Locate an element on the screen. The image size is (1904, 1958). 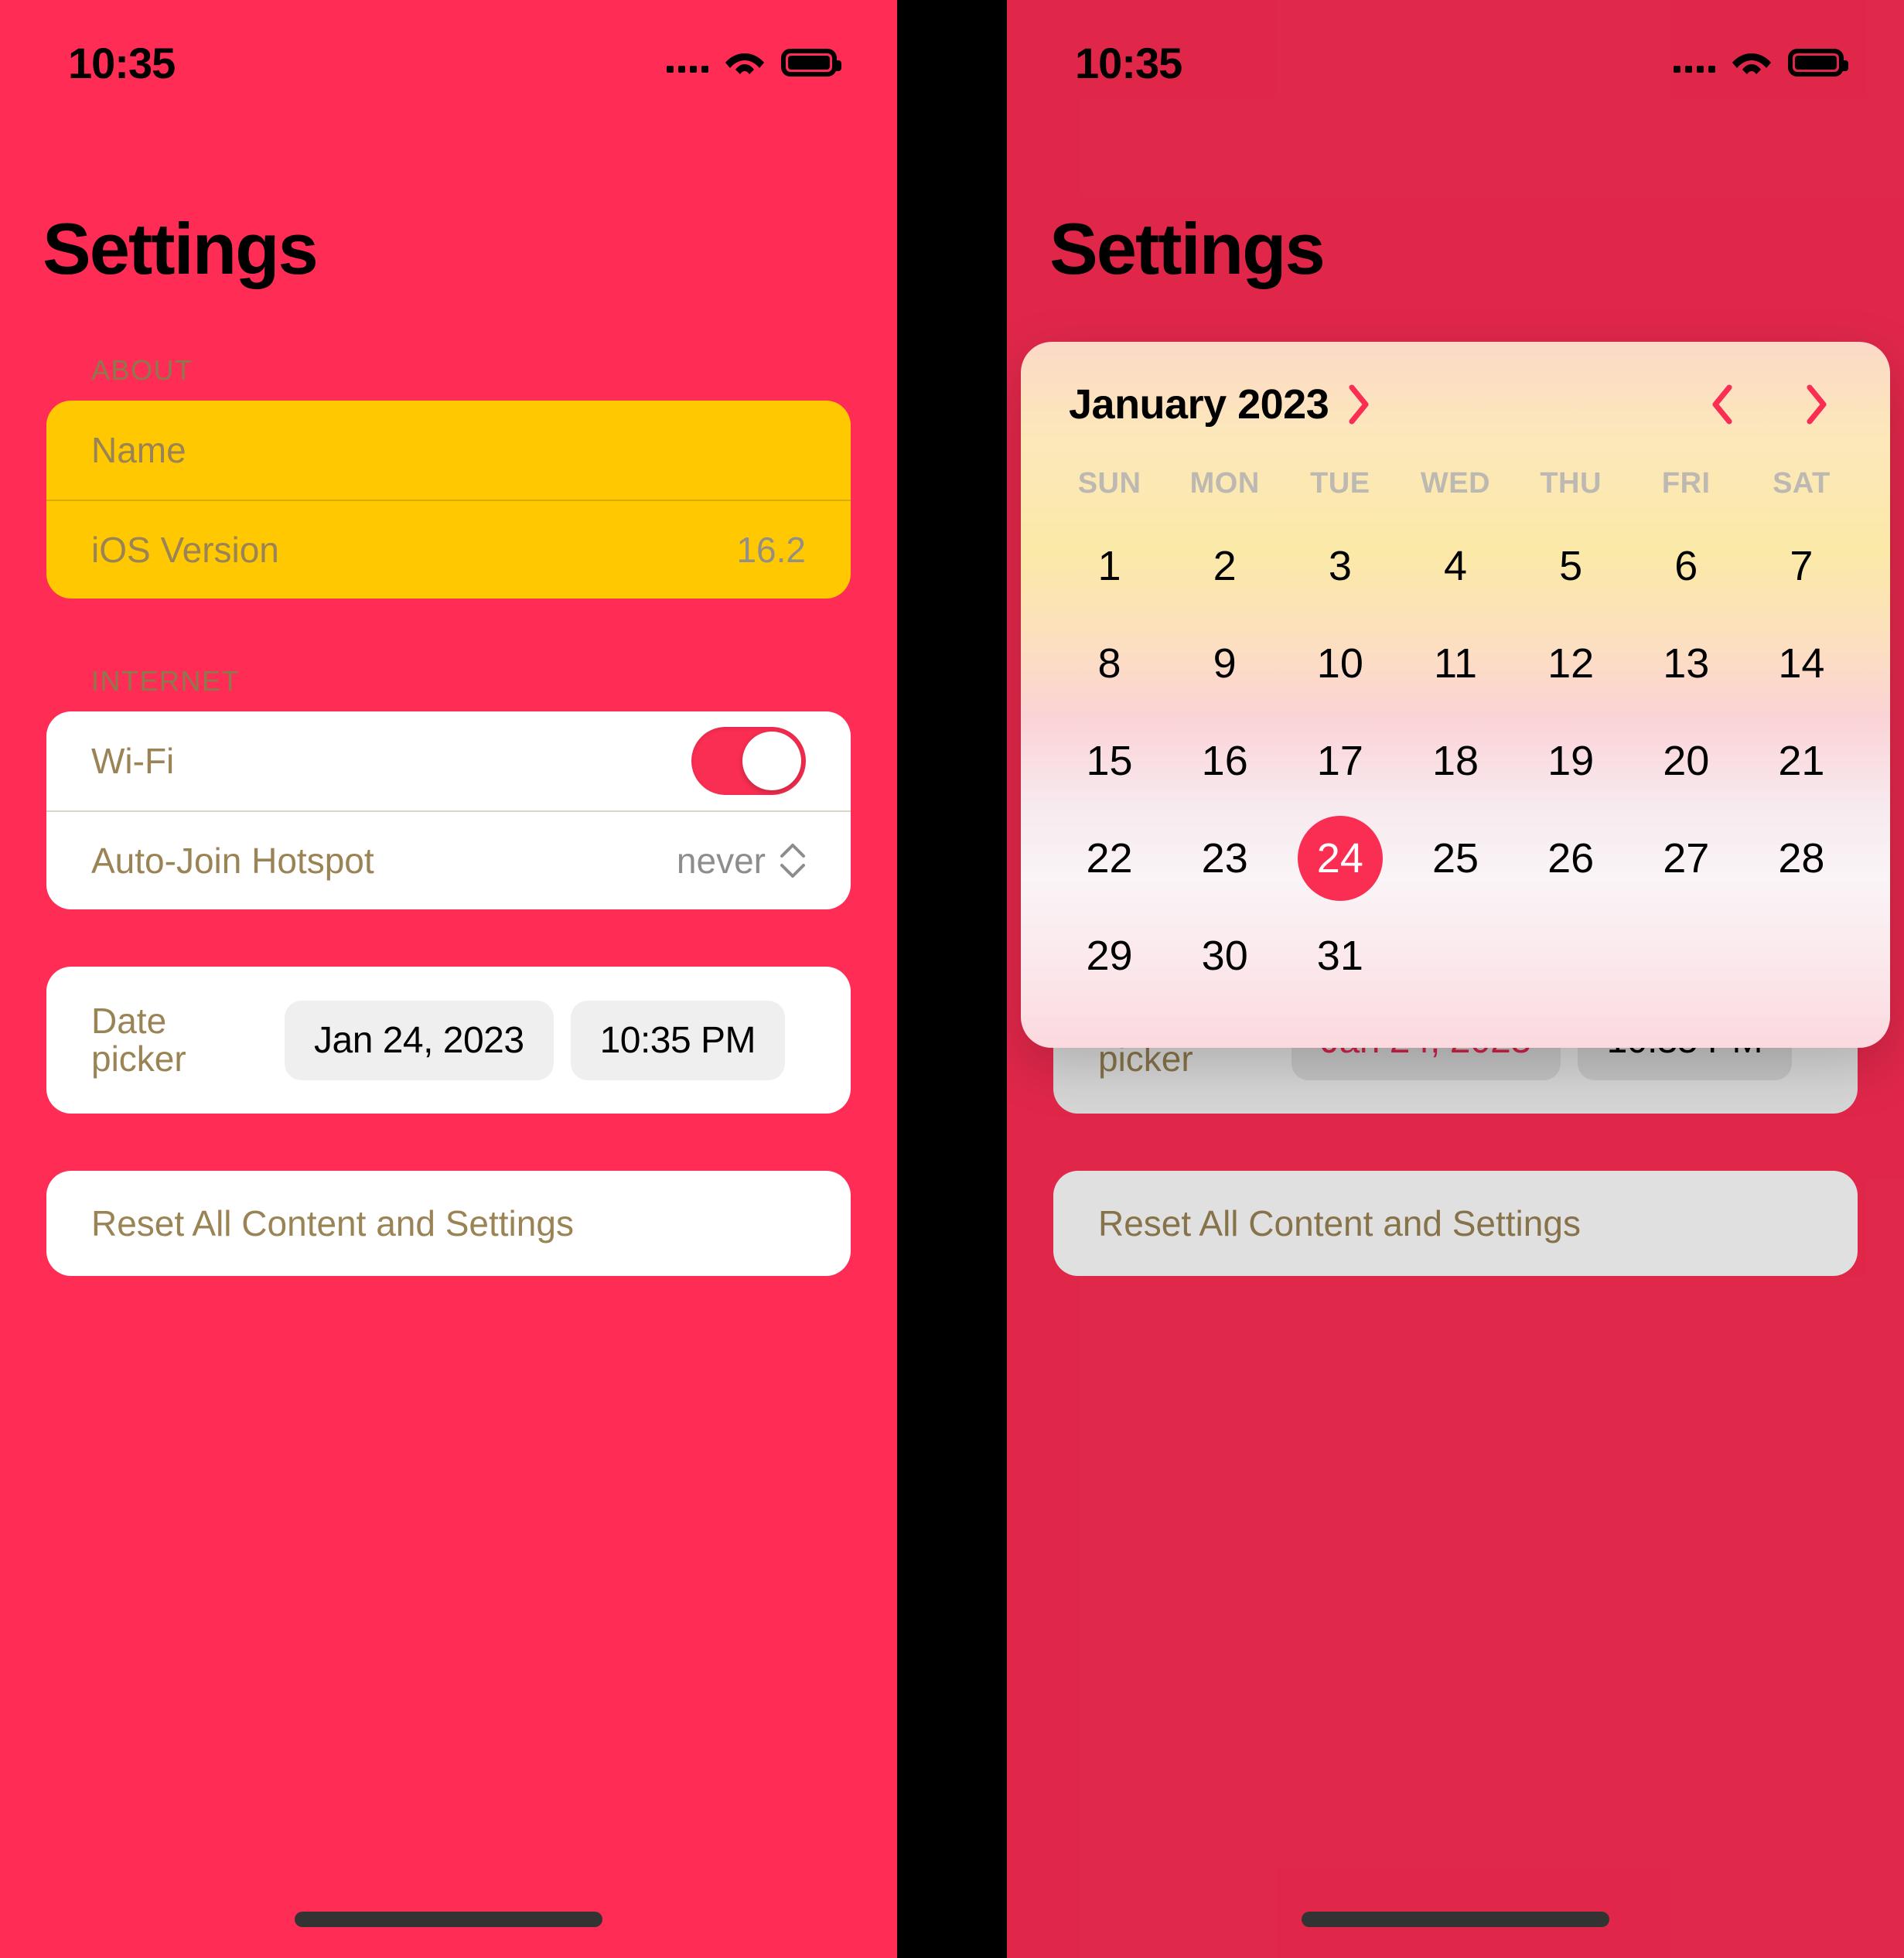
calendar-week-row: 1 2 3 4 5 6 7 is located at coordinates (1455, 566).